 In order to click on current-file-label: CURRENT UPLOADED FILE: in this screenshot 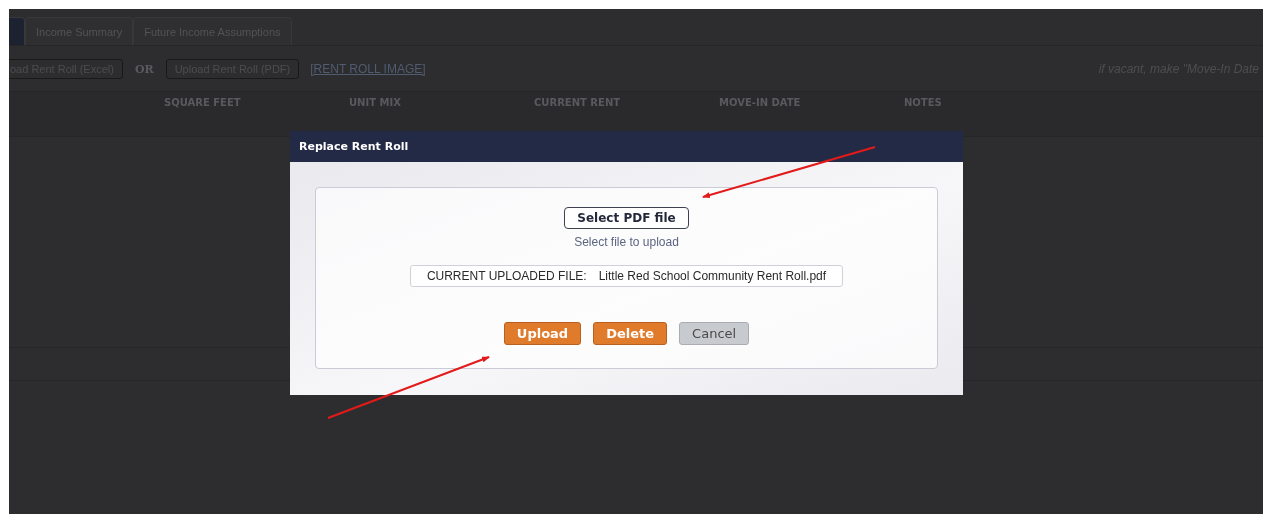, I will do `click(506, 276)`.